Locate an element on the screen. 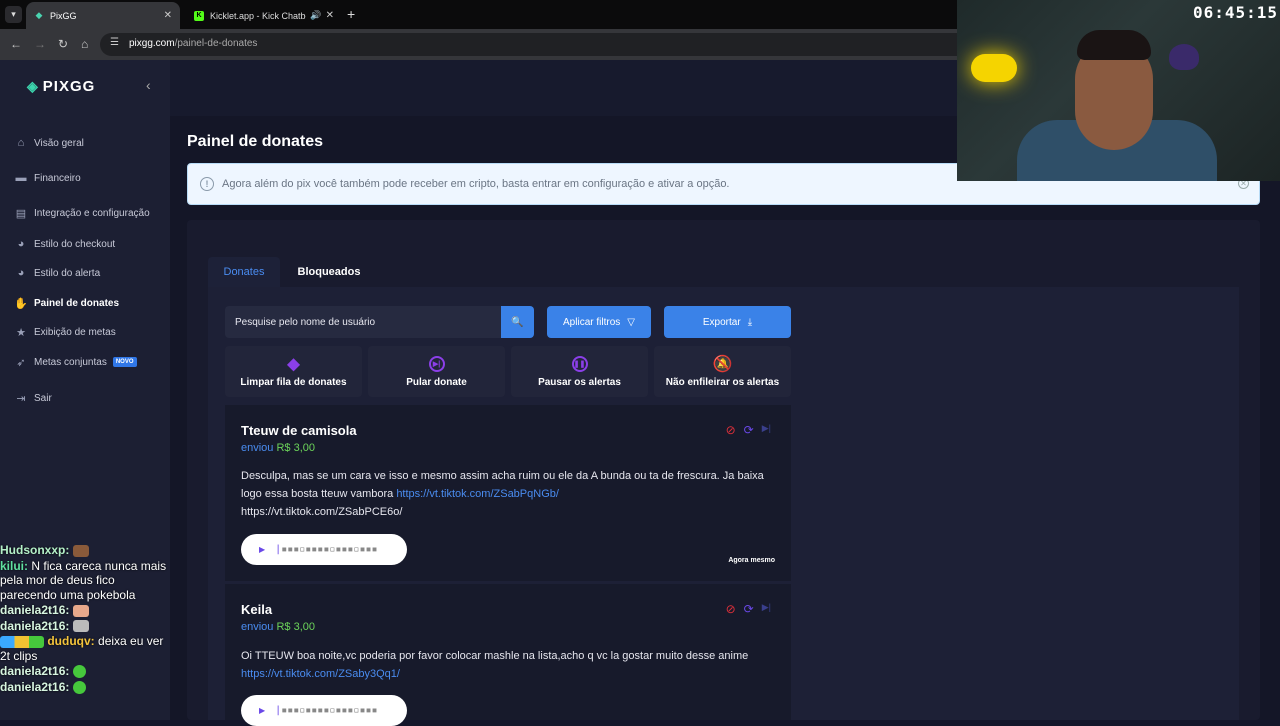  export-button: Exportar ⤓ is located at coordinates (727, 322).